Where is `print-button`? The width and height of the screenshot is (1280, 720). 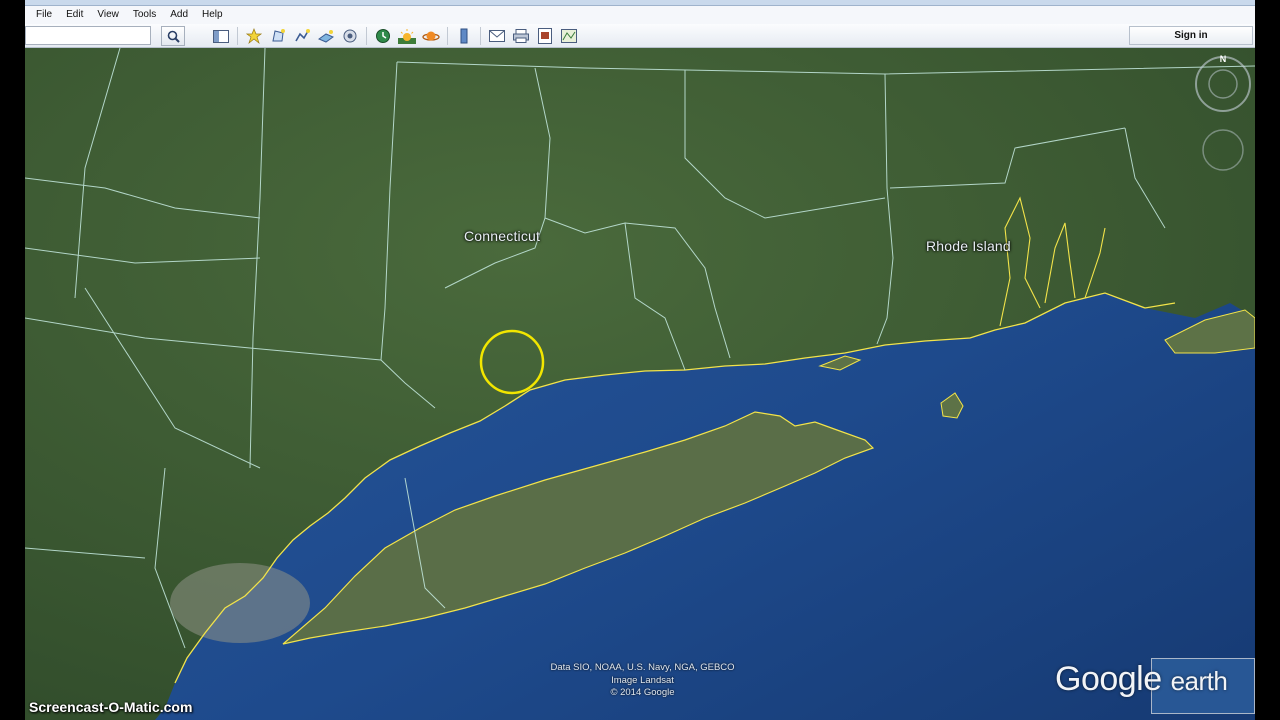 print-button is located at coordinates (521, 36).